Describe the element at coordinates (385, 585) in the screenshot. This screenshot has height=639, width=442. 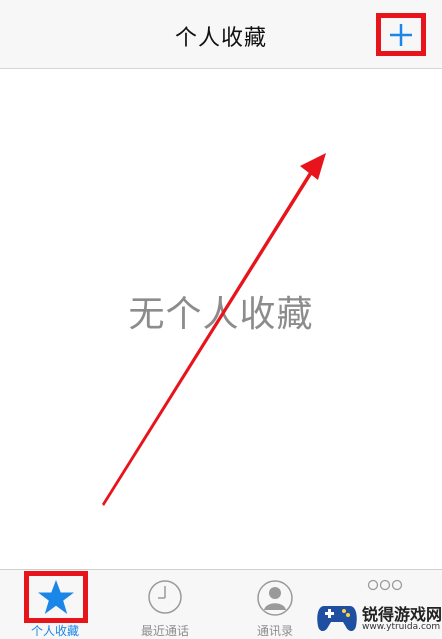
I see `keypad-icon` at that location.